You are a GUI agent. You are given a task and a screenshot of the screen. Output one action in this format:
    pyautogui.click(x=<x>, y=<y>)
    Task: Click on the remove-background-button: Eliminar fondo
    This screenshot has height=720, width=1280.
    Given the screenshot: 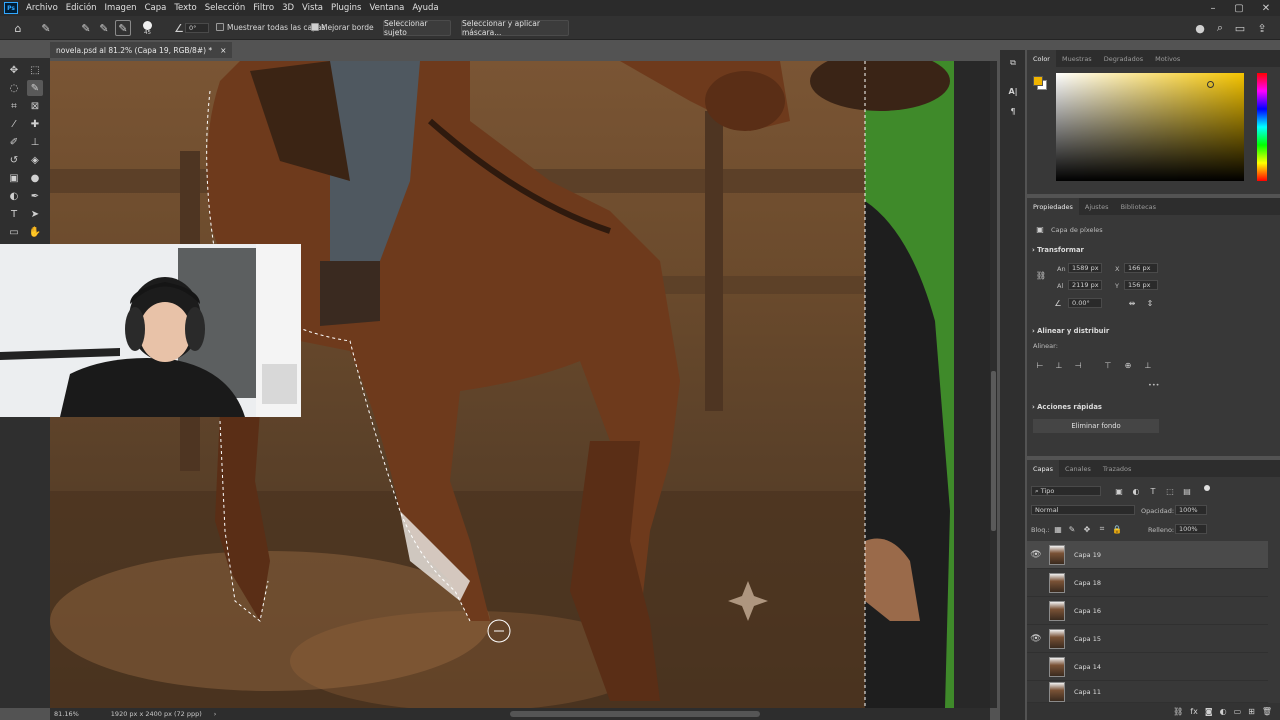 What is the action you would take?
    pyautogui.click(x=1096, y=426)
    